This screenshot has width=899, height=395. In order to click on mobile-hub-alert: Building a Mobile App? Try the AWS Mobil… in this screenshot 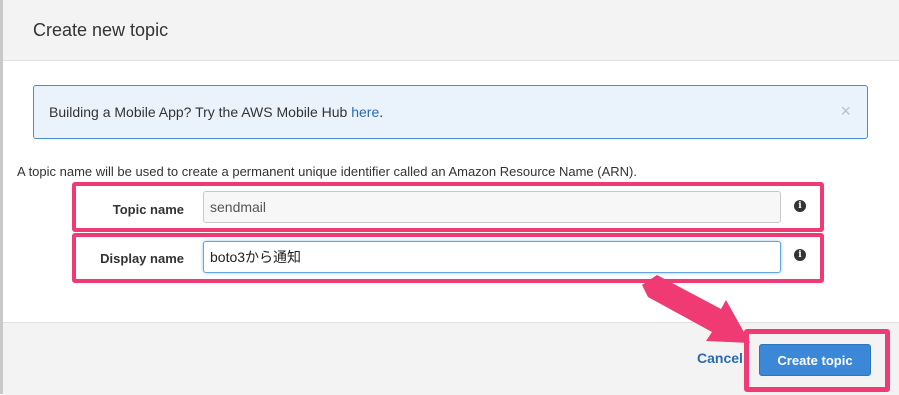, I will do `click(450, 112)`.